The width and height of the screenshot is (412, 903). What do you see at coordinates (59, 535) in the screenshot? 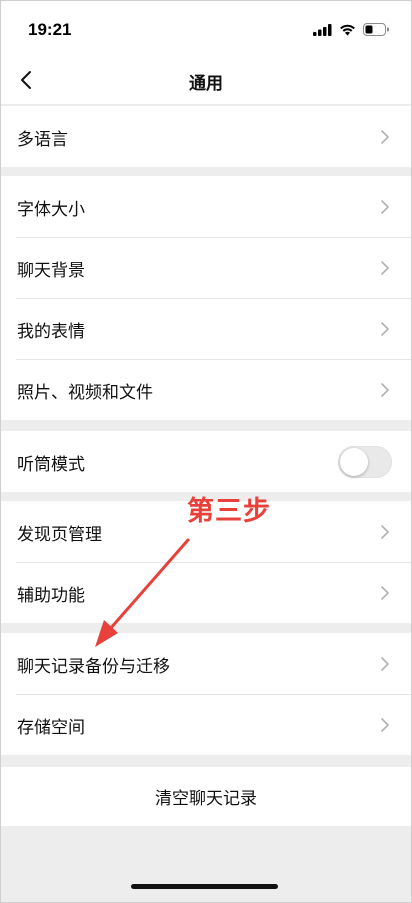
I see `setting-label: 发现页管理` at bounding box center [59, 535].